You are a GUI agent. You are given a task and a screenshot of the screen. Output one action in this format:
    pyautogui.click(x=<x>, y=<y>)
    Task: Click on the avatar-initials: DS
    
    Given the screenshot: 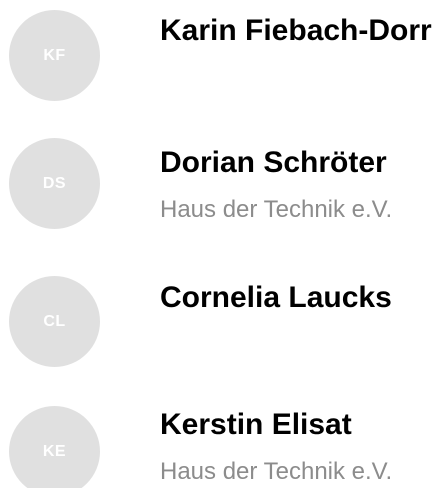 What is the action you would take?
    pyautogui.click(x=54, y=183)
    